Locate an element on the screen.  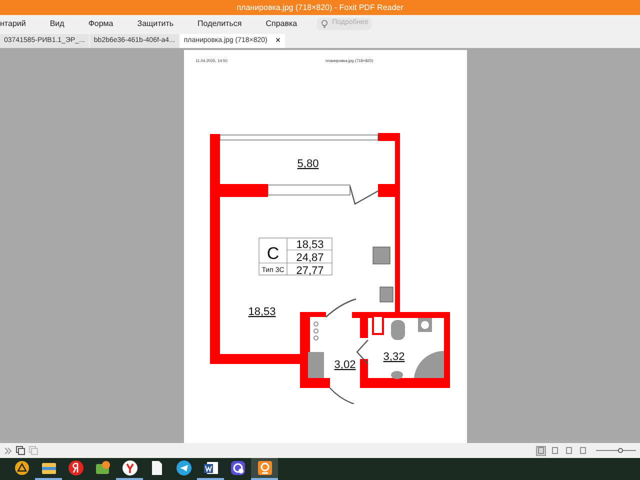
zoom-slider is located at coordinates (616, 451).